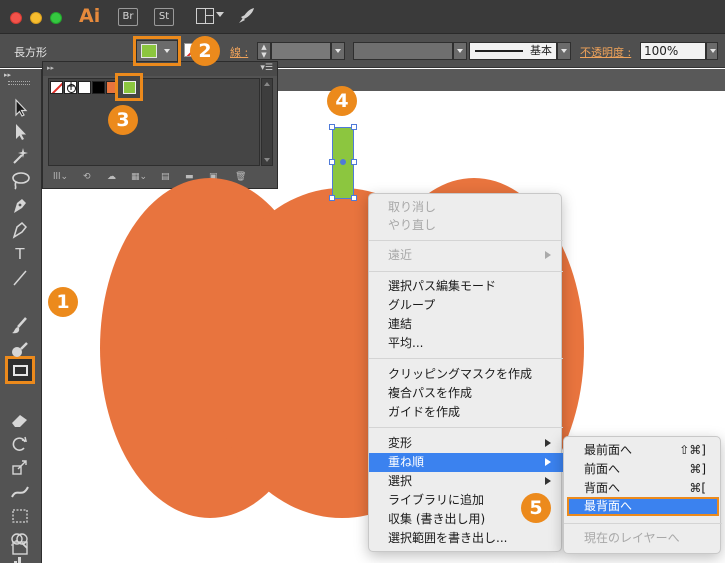 The width and height of the screenshot is (725, 563). What do you see at coordinates (20, 492) in the screenshot?
I see `width-tool` at bounding box center [20, 492].